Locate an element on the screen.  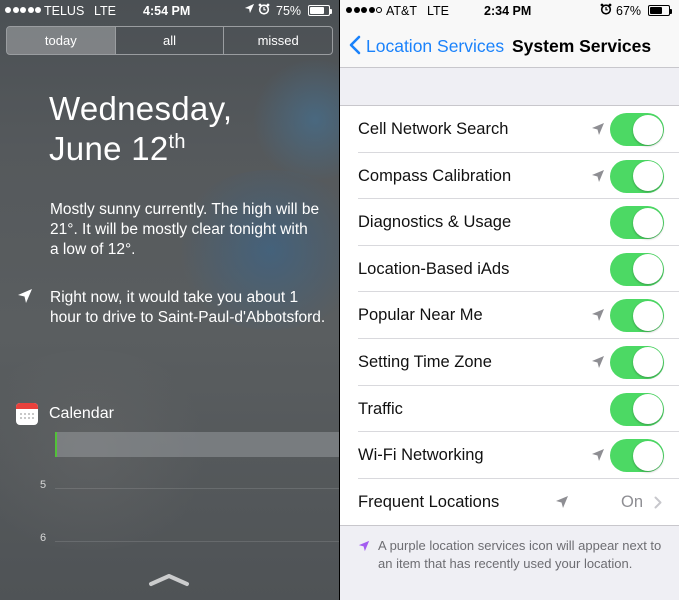
date-month-day: June 12th is located at coordinates (117, 149).